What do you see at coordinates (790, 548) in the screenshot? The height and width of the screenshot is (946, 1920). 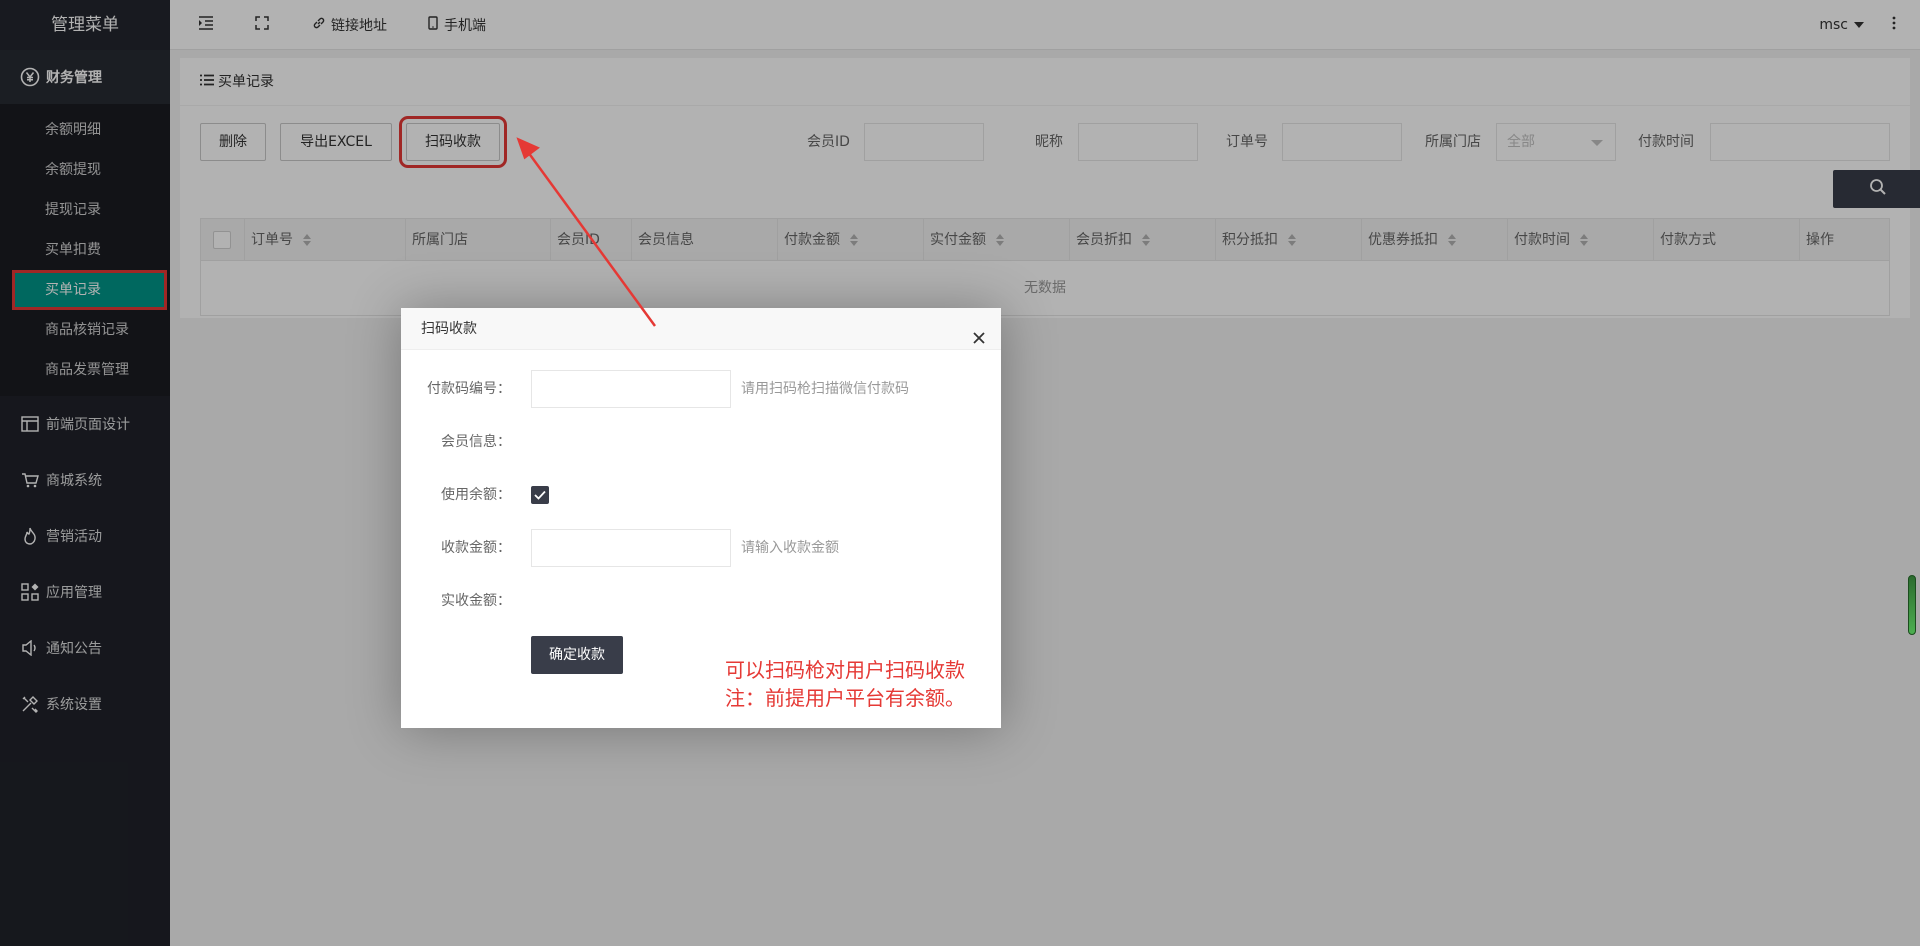 I see `amount-hint: 请输入收款金额` at bounding box center [790, 548].